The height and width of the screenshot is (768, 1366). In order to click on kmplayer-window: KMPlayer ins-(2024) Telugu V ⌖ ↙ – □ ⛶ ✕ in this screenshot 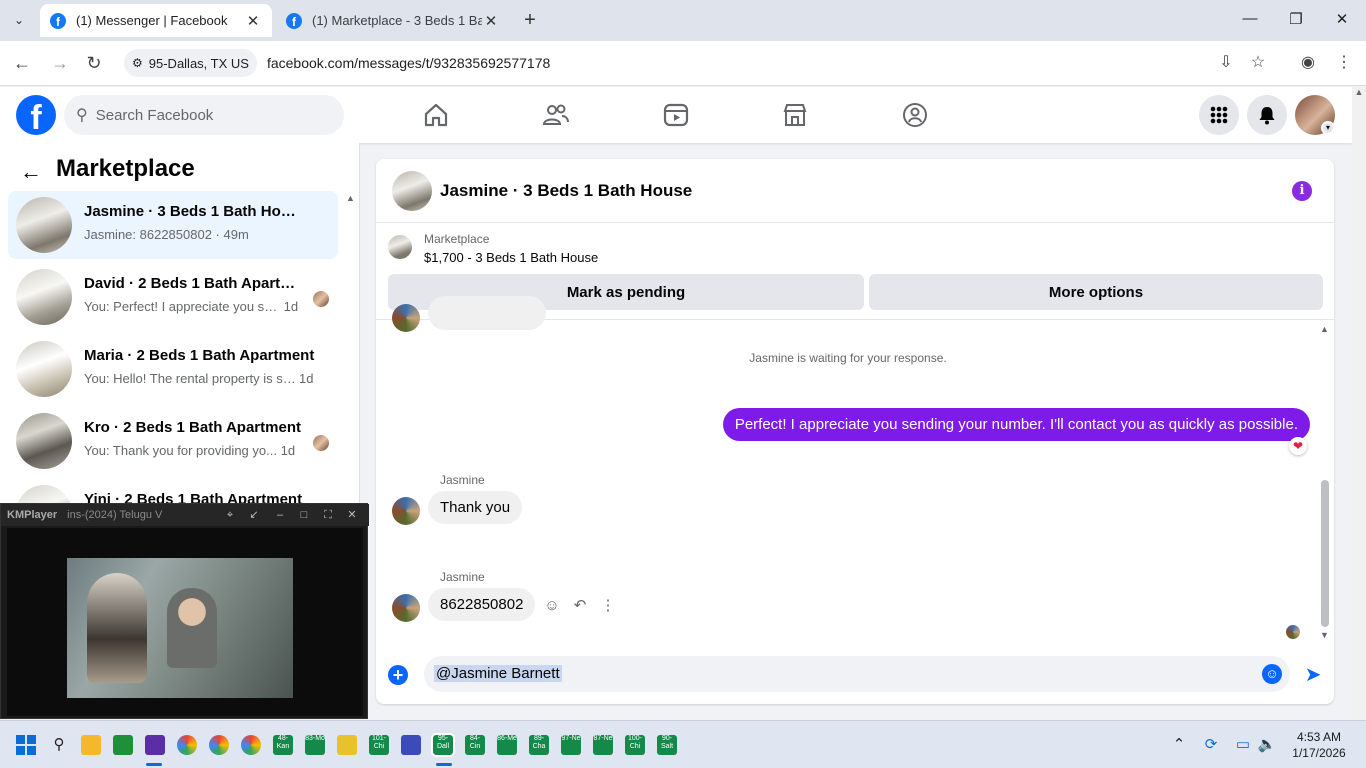, I will do `click(184, 611)`.